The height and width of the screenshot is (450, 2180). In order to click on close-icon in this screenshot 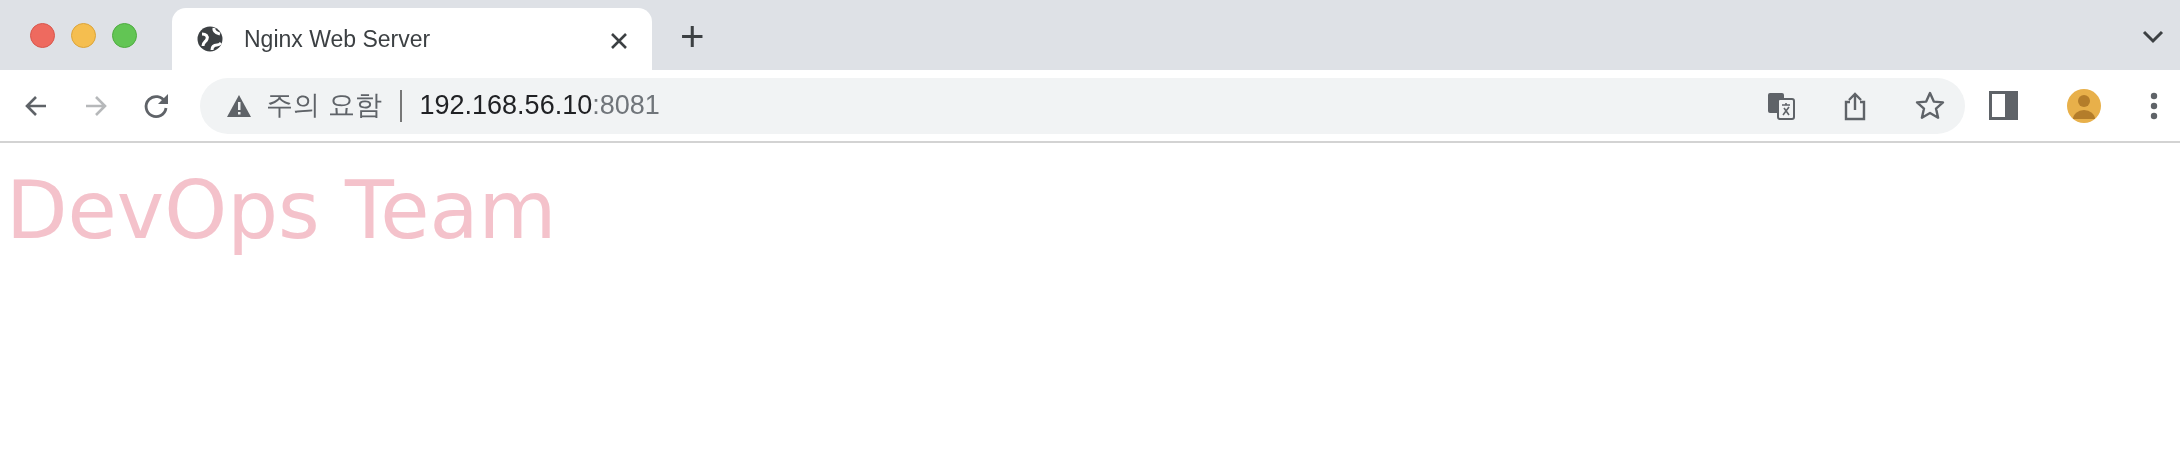, I will do `click(619, 40)`.